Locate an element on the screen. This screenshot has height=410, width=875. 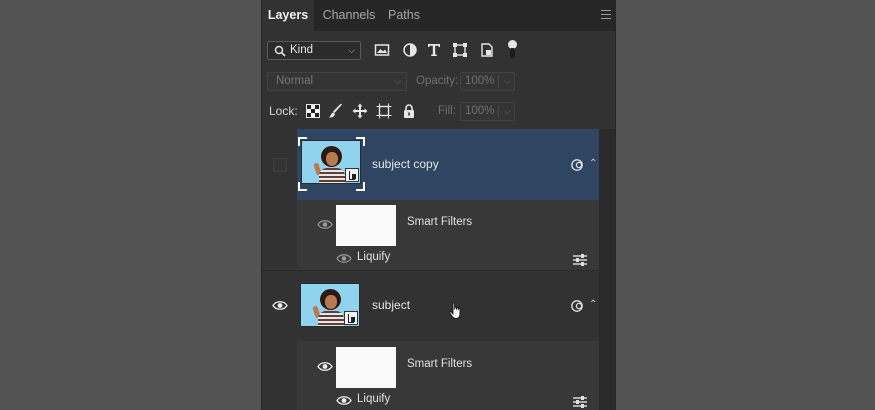
filter-kind-select: Kind ⌵ is located at coordinates (314, 50).